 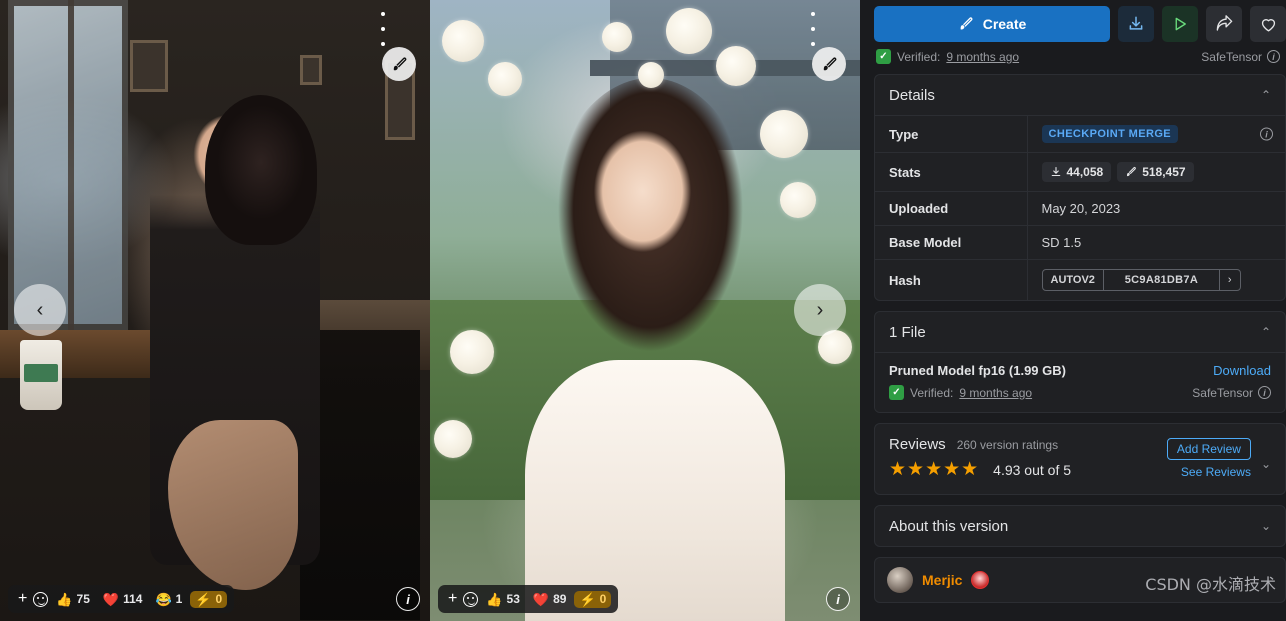 I want to click on dress-decor, so click(x=655, y=490).